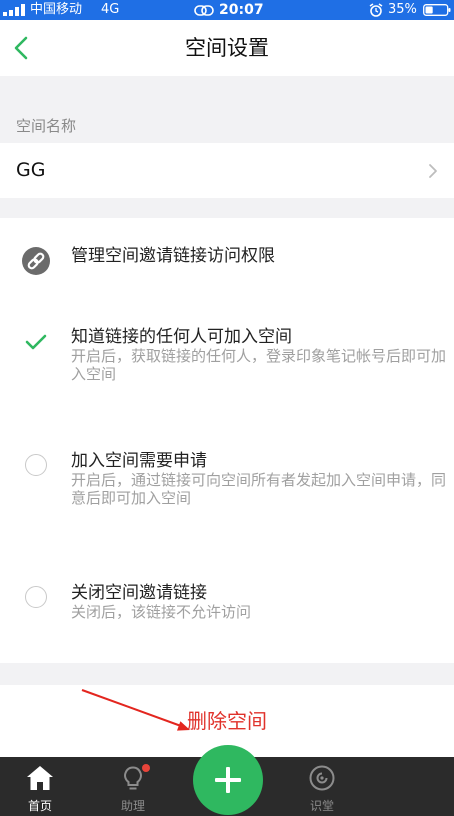  I want to click on chevron-right-icon, so click(433, 171).